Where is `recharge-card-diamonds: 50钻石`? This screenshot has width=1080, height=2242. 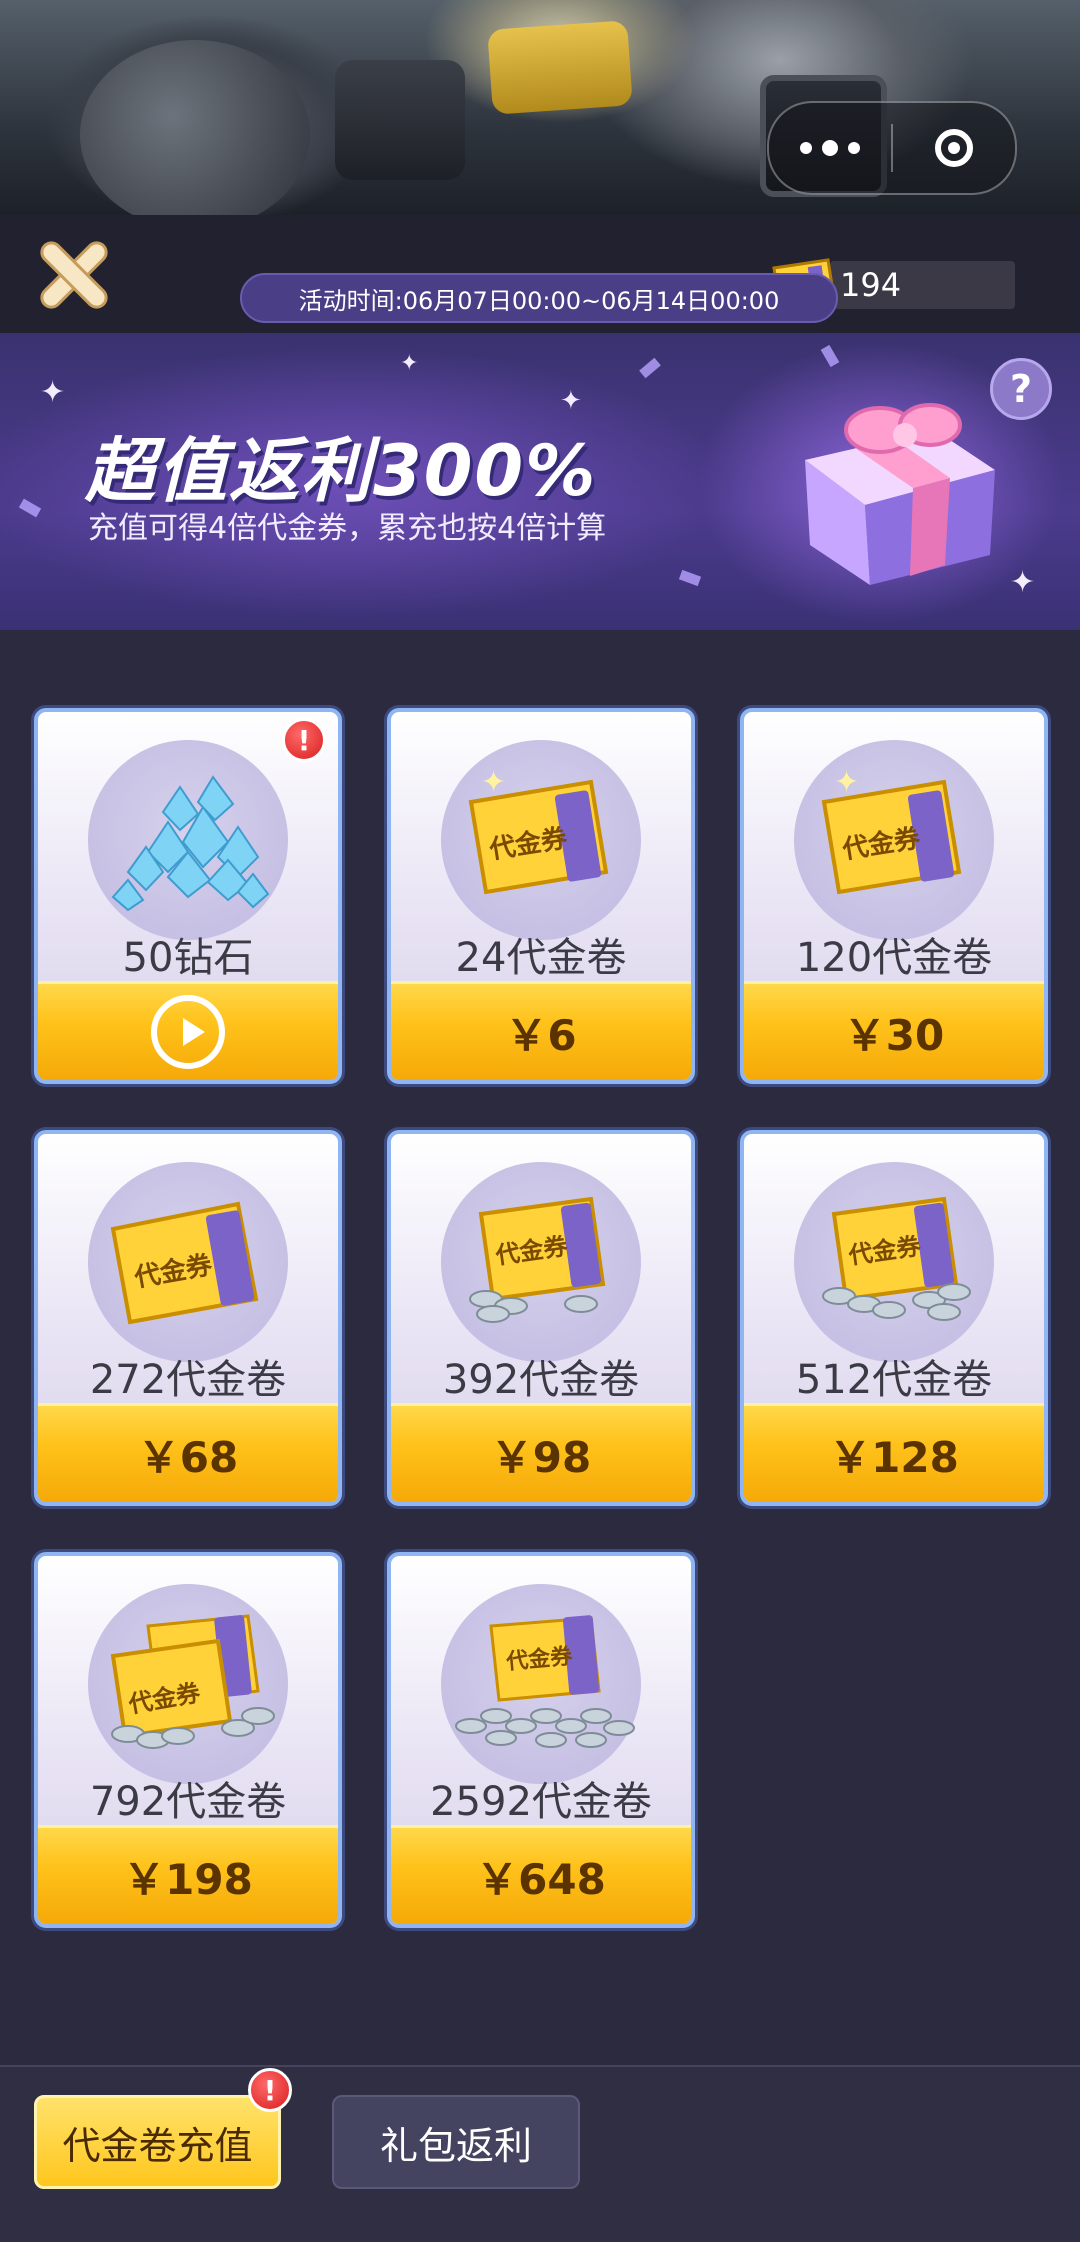
recharge-card-diamonds: 50钻石 is located at coordinates (188, 896).